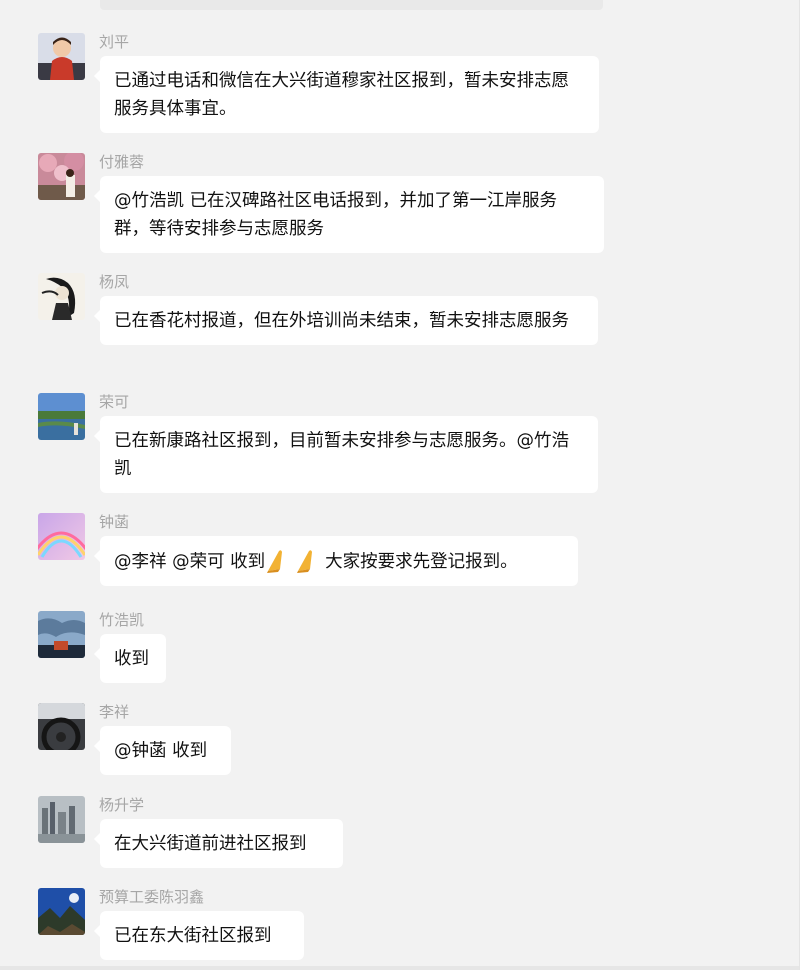  What do you see at coordinates (130, 658) in the screenshot?
I see `message-bubble: 收到` at bounding box center [130, 658].